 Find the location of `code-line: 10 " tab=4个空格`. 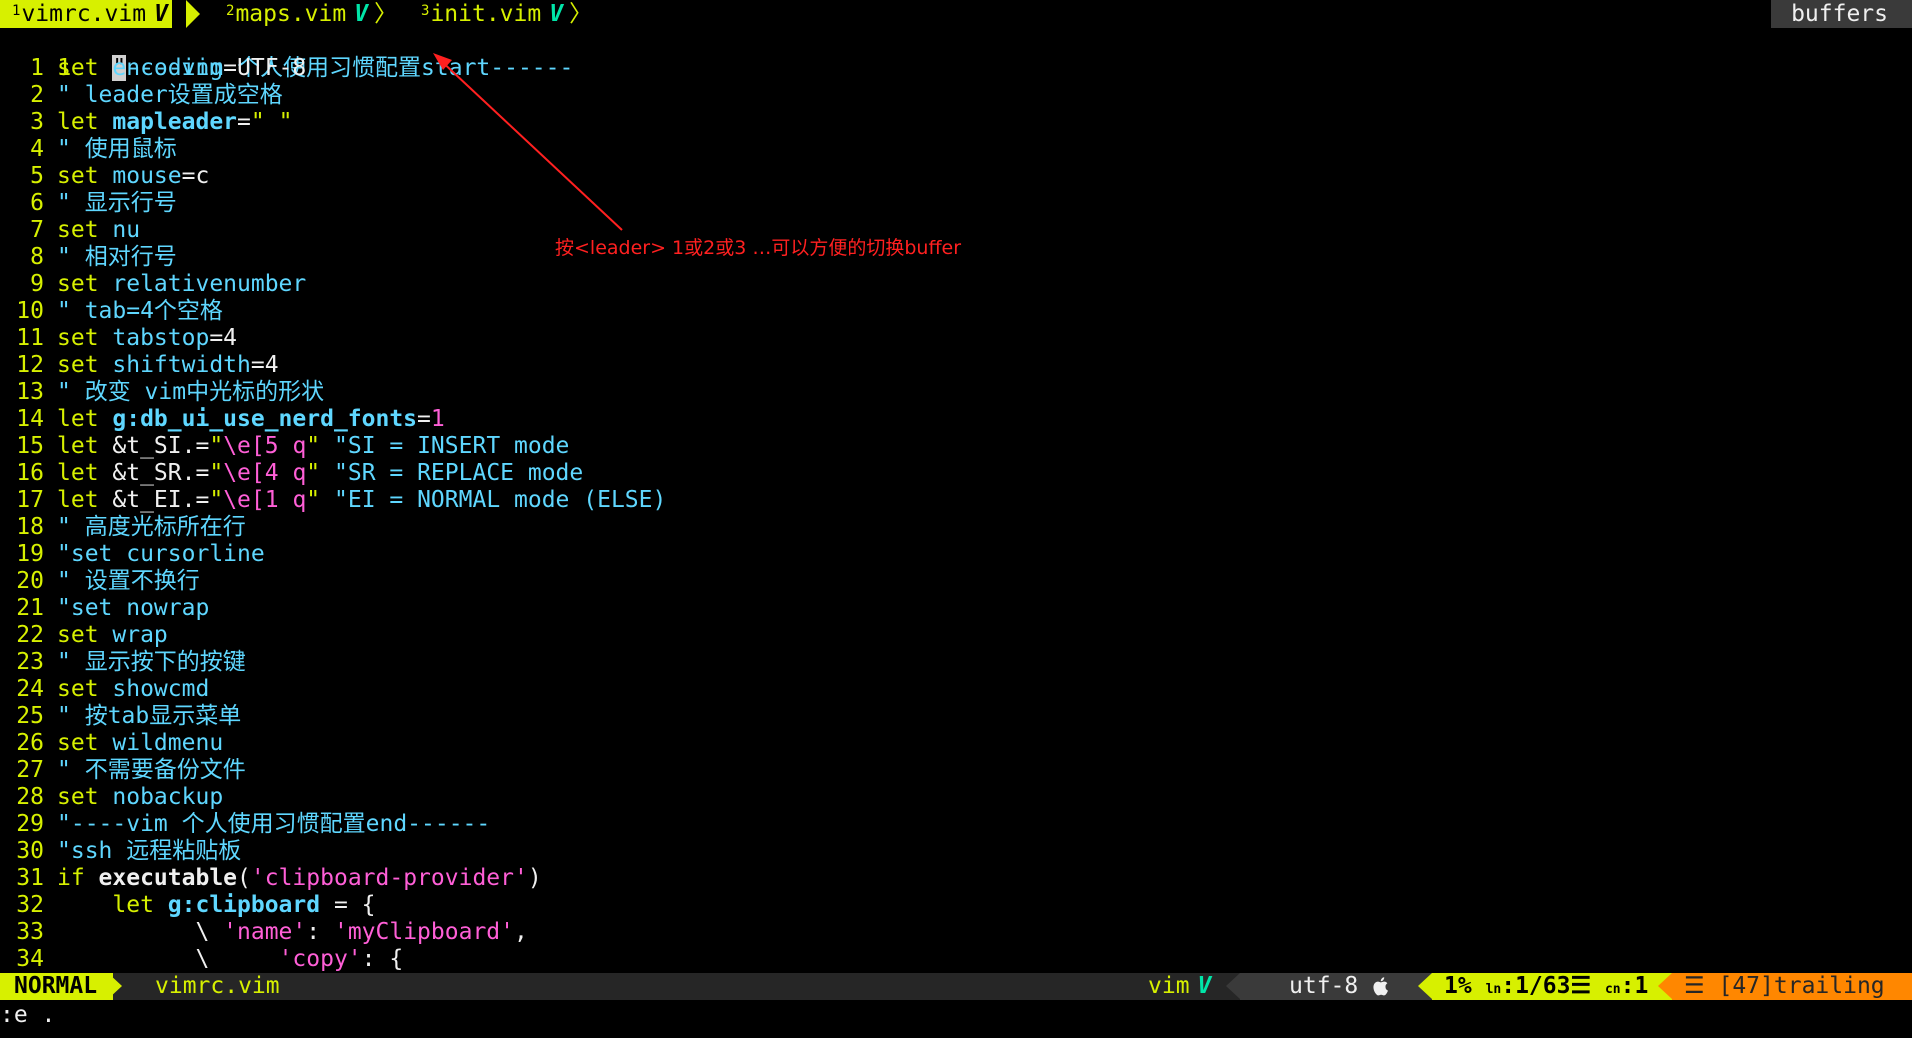

code-line: 10 " tab=4个空格 is located at coordinates (956, 311).